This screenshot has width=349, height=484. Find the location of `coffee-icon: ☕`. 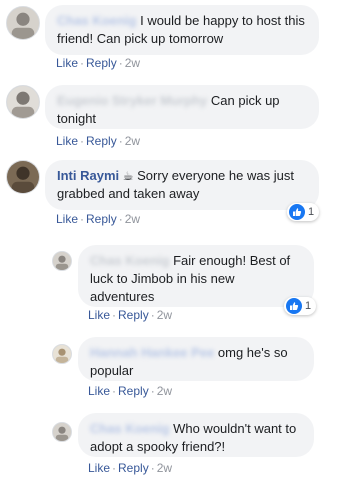

coffee-icon: ☕ is located at coordinates (128, 176).